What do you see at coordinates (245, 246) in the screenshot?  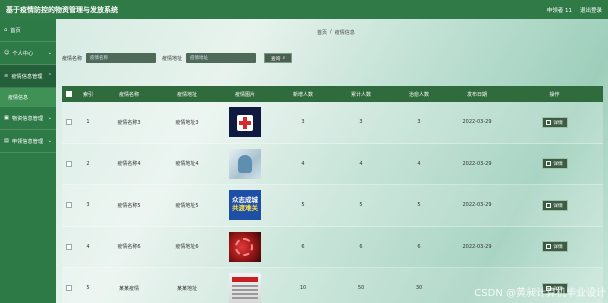 I see `virus-image` at bounding box center [245, 246].